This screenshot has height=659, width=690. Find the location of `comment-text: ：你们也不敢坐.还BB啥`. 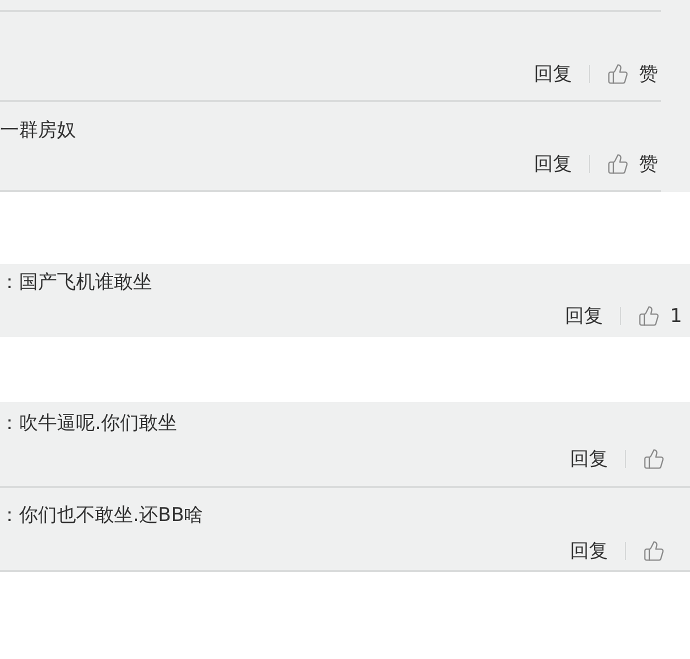

comment-text: ：你们也不敢坐.还BB啥 is located at coordinates (102, 515).